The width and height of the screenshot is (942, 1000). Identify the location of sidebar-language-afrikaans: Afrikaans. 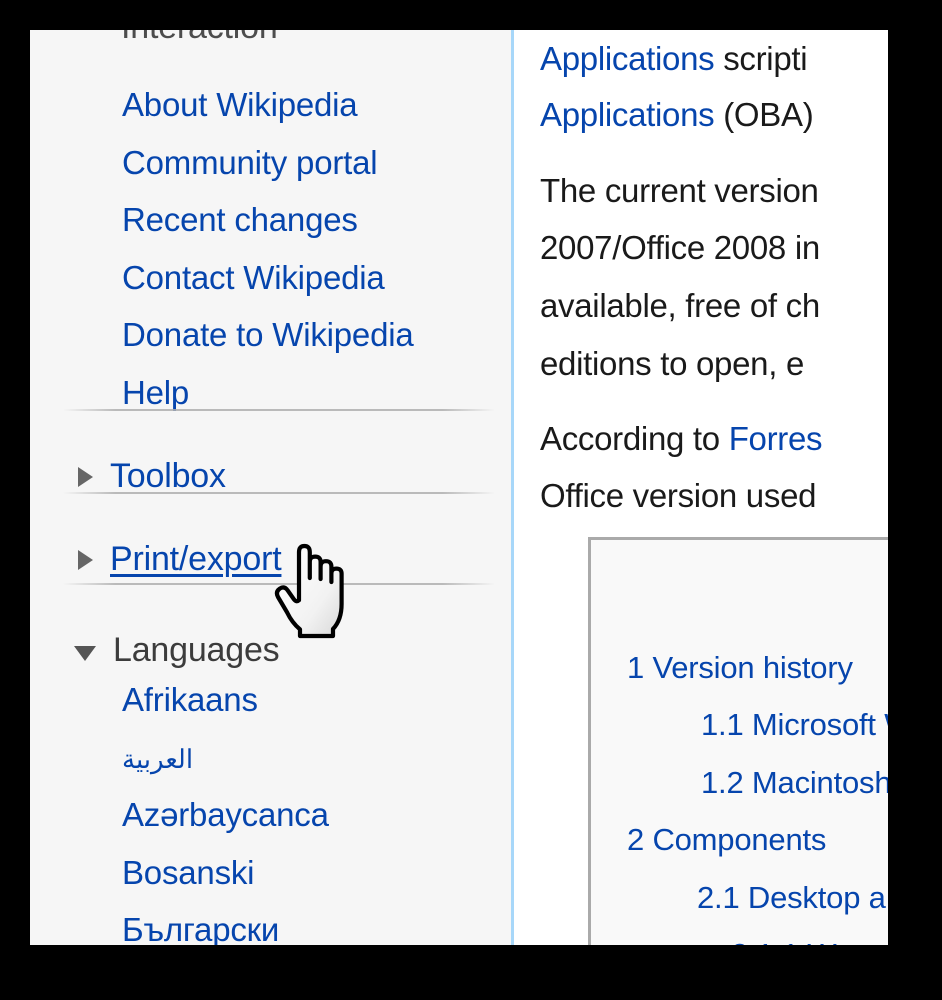
(190, 700).